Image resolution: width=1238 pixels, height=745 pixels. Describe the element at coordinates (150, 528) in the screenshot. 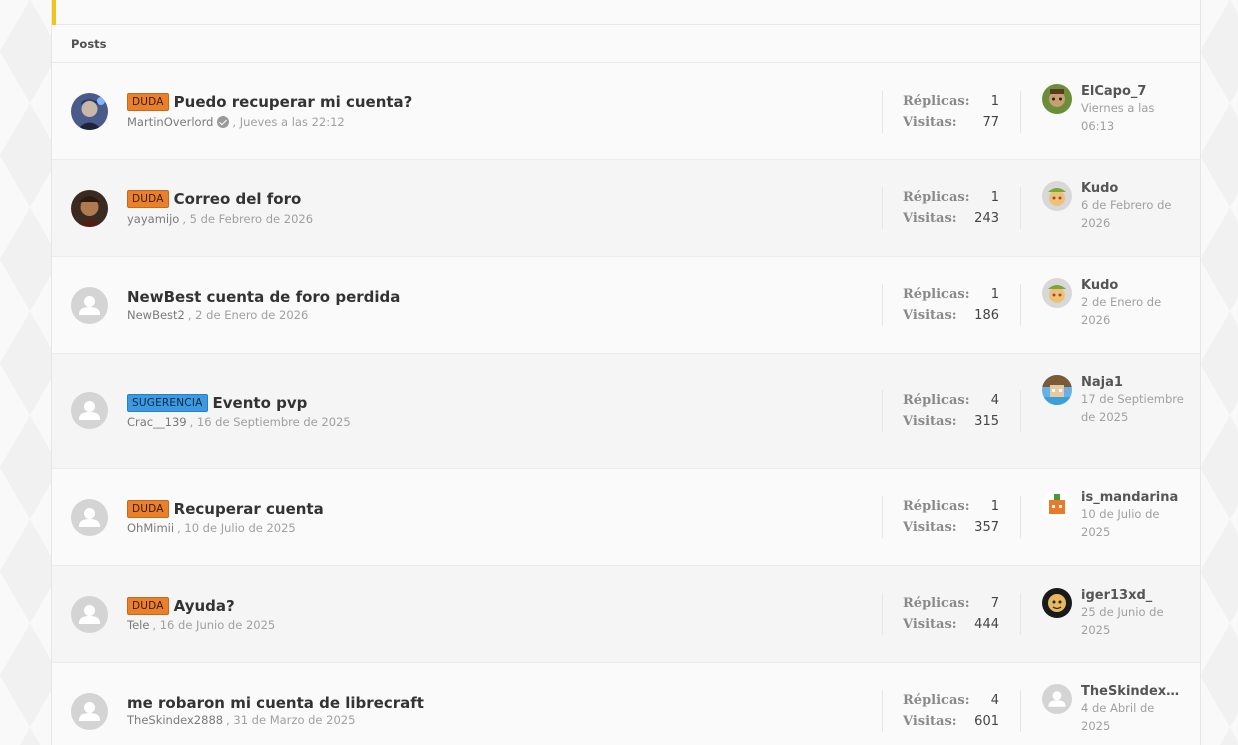

I see `topic-author-link: OhMimii` at that location.